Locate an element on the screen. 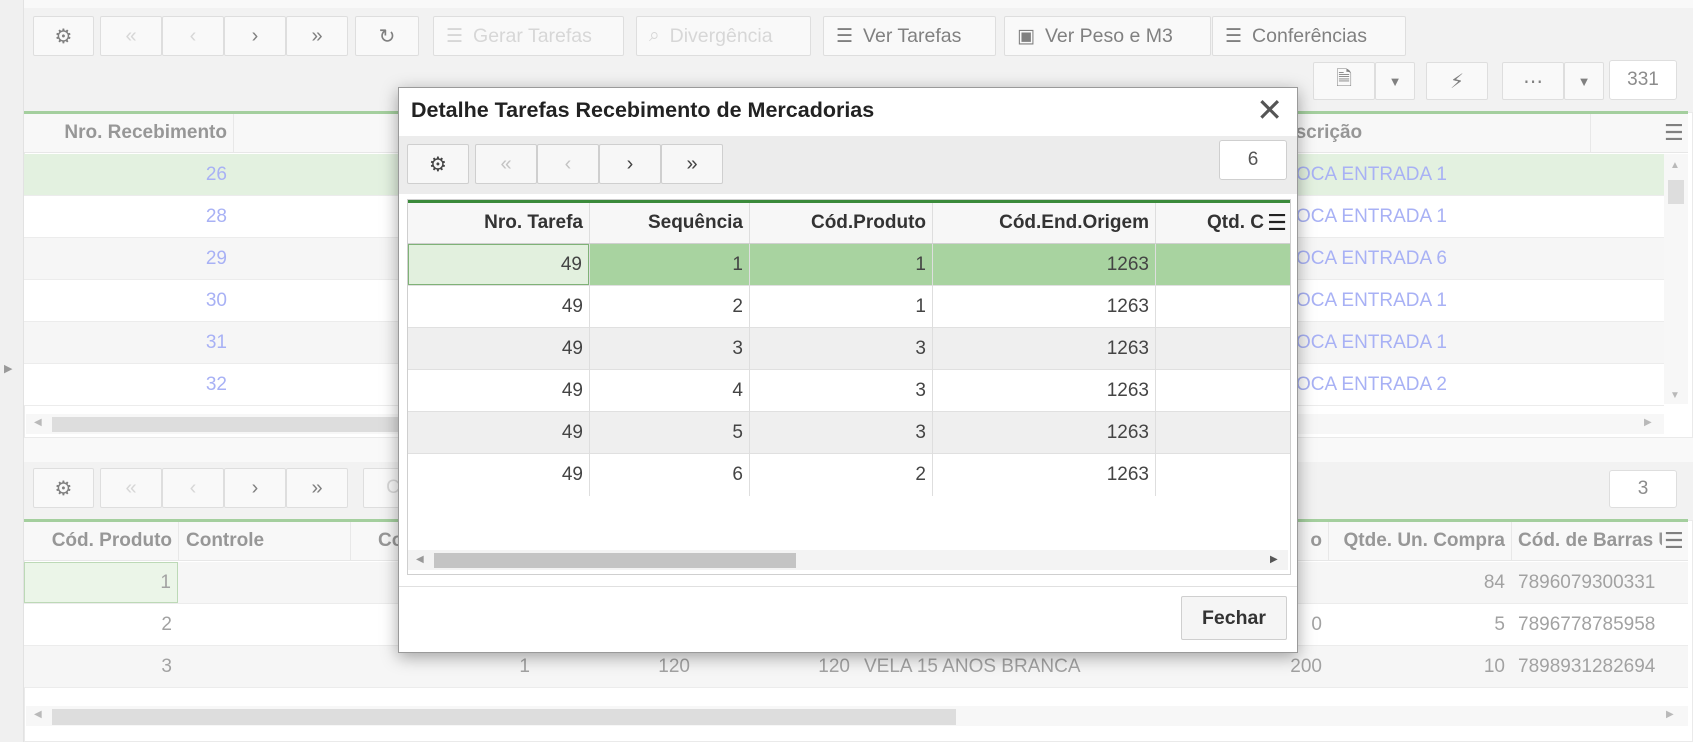 This screenshot has height=742, width=1693. settings-button: ⚙ is located at coordinates (438, 164).